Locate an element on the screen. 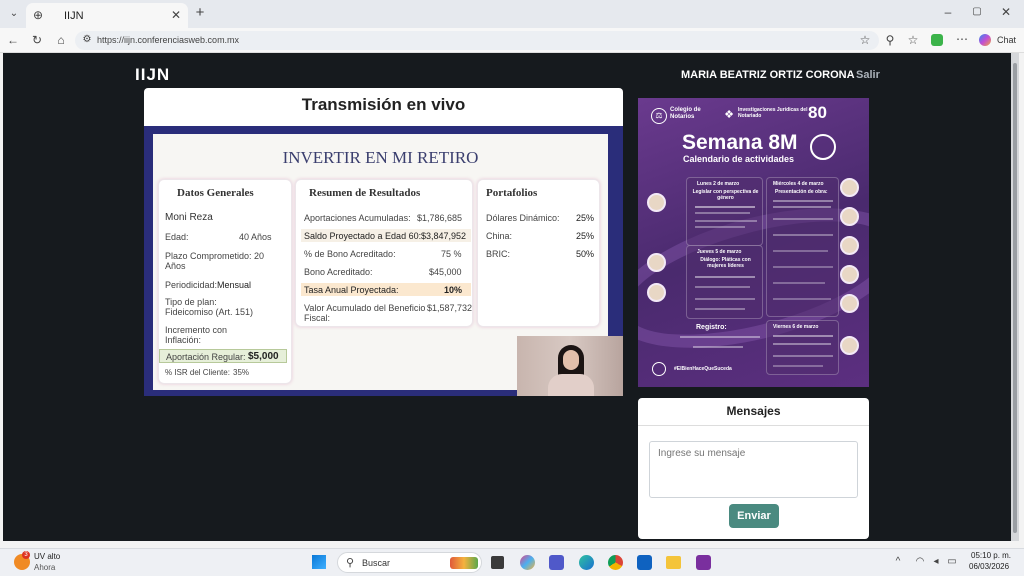  send-button: Enviar is located at coordinates (754, 516).